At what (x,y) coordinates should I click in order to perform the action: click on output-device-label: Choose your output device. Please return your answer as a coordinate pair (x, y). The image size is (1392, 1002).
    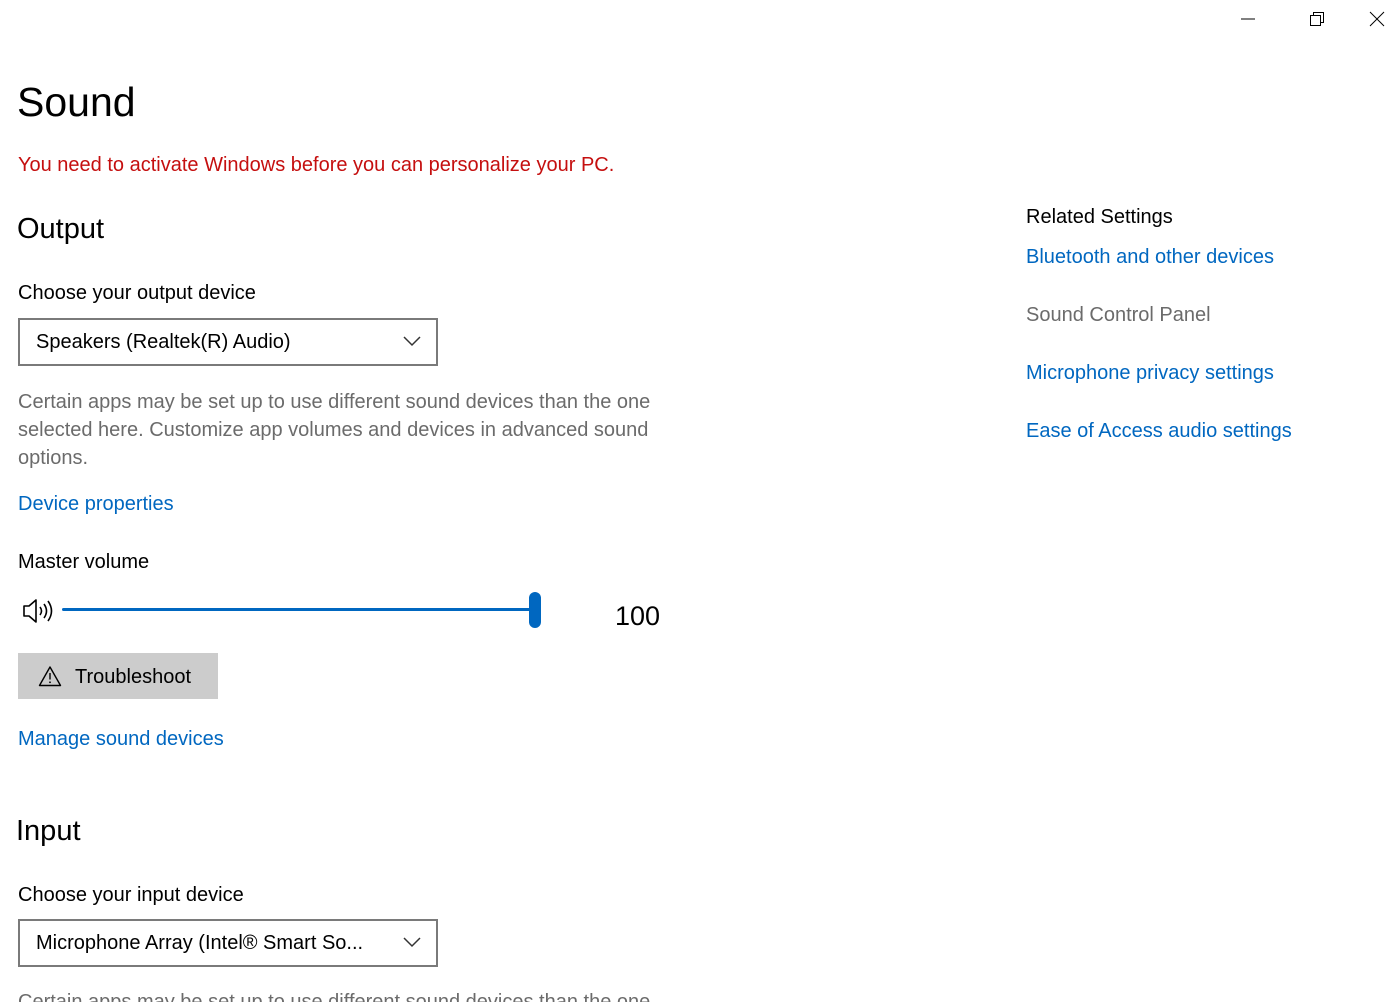
    Looking at the image, I should click on (137, 293).